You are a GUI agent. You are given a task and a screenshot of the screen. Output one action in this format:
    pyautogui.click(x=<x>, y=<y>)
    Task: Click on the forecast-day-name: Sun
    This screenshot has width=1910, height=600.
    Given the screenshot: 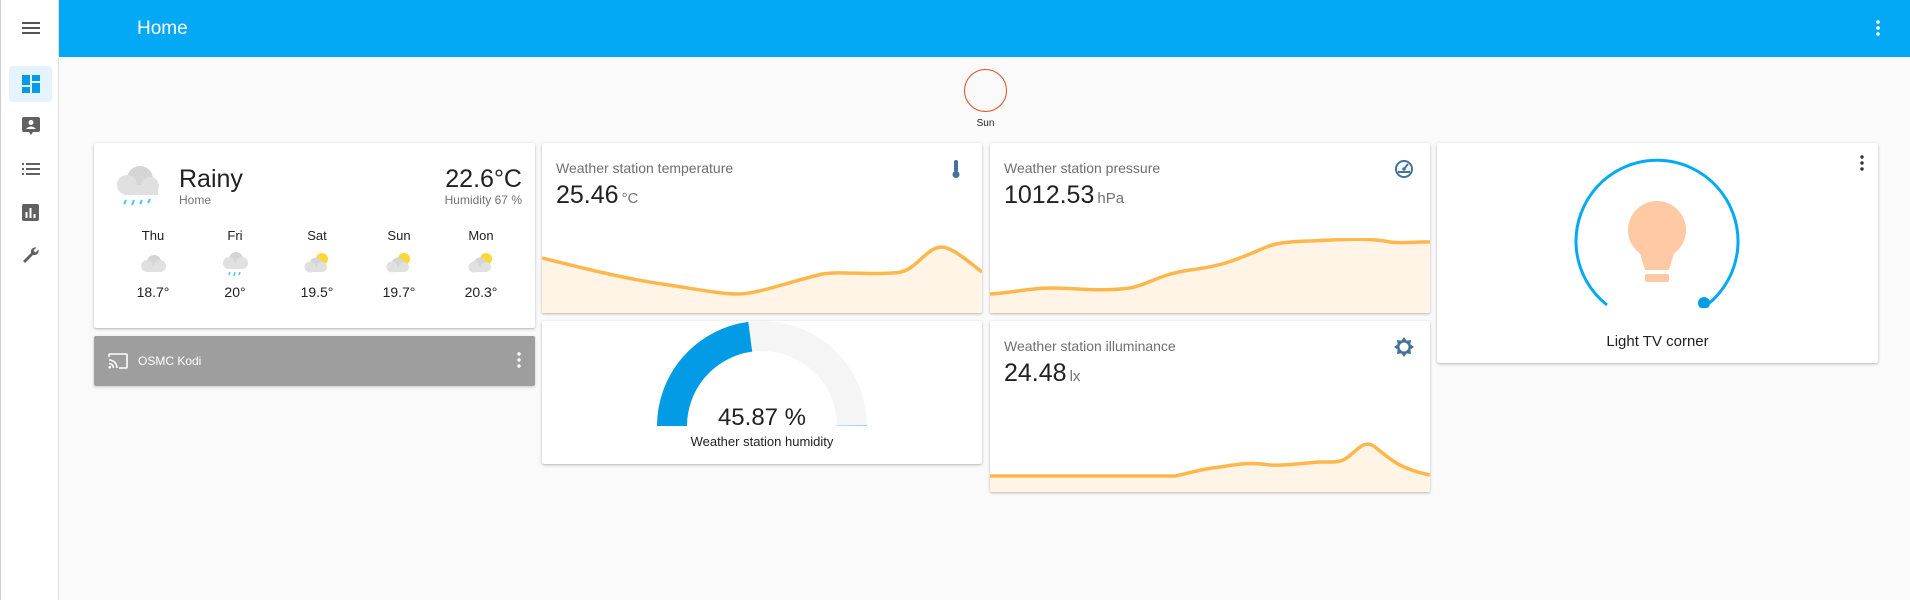 What is the action you would take?
    pyautogui.click(x=399, y=235)
    